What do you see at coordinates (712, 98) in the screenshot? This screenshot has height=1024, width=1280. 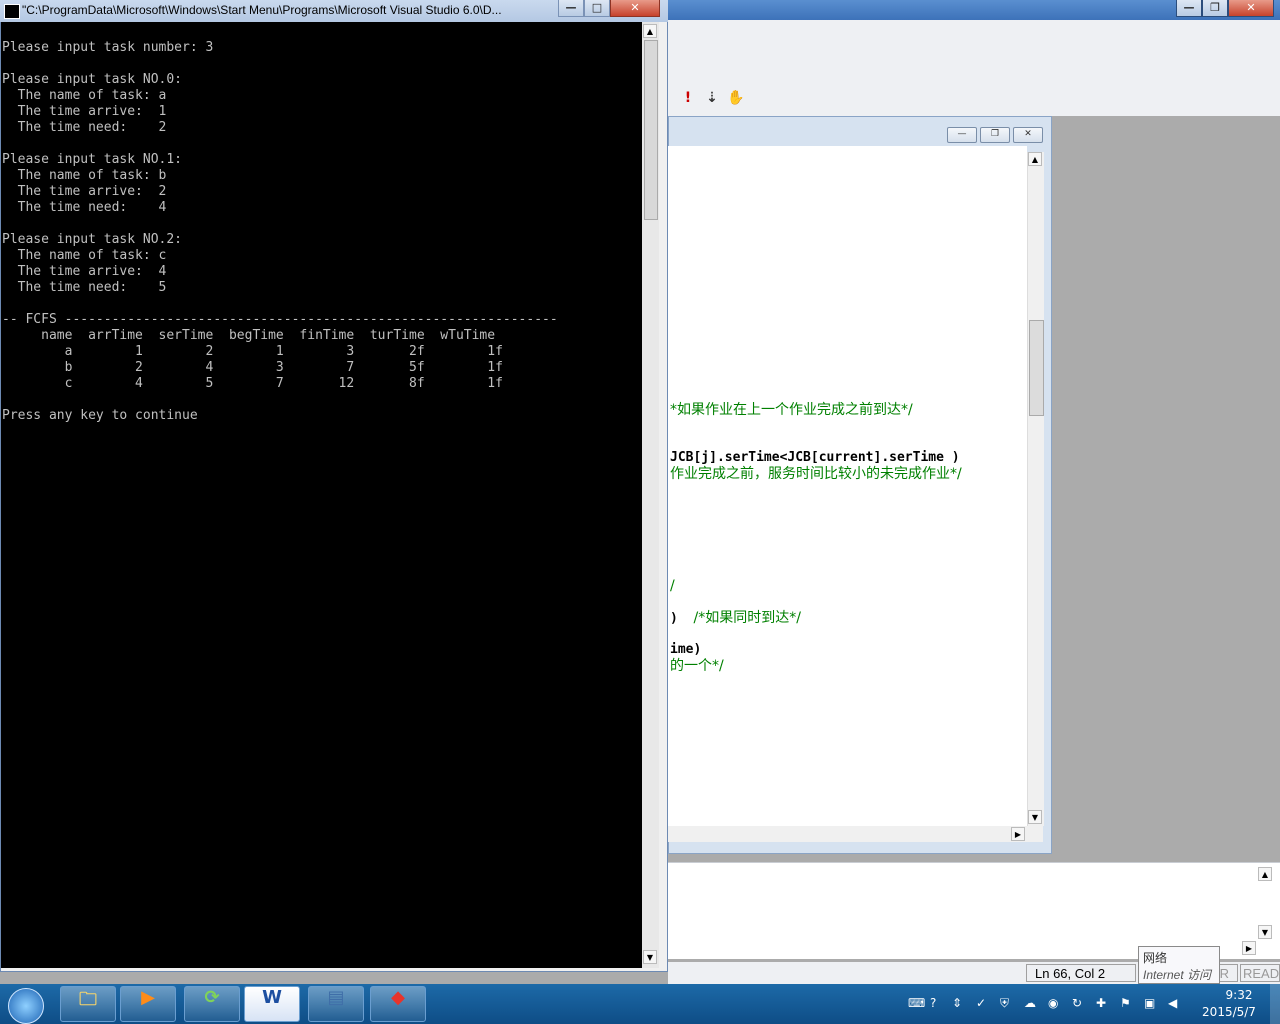 I see `step-into-icon: ⇣` at bounding box center [712, 98].